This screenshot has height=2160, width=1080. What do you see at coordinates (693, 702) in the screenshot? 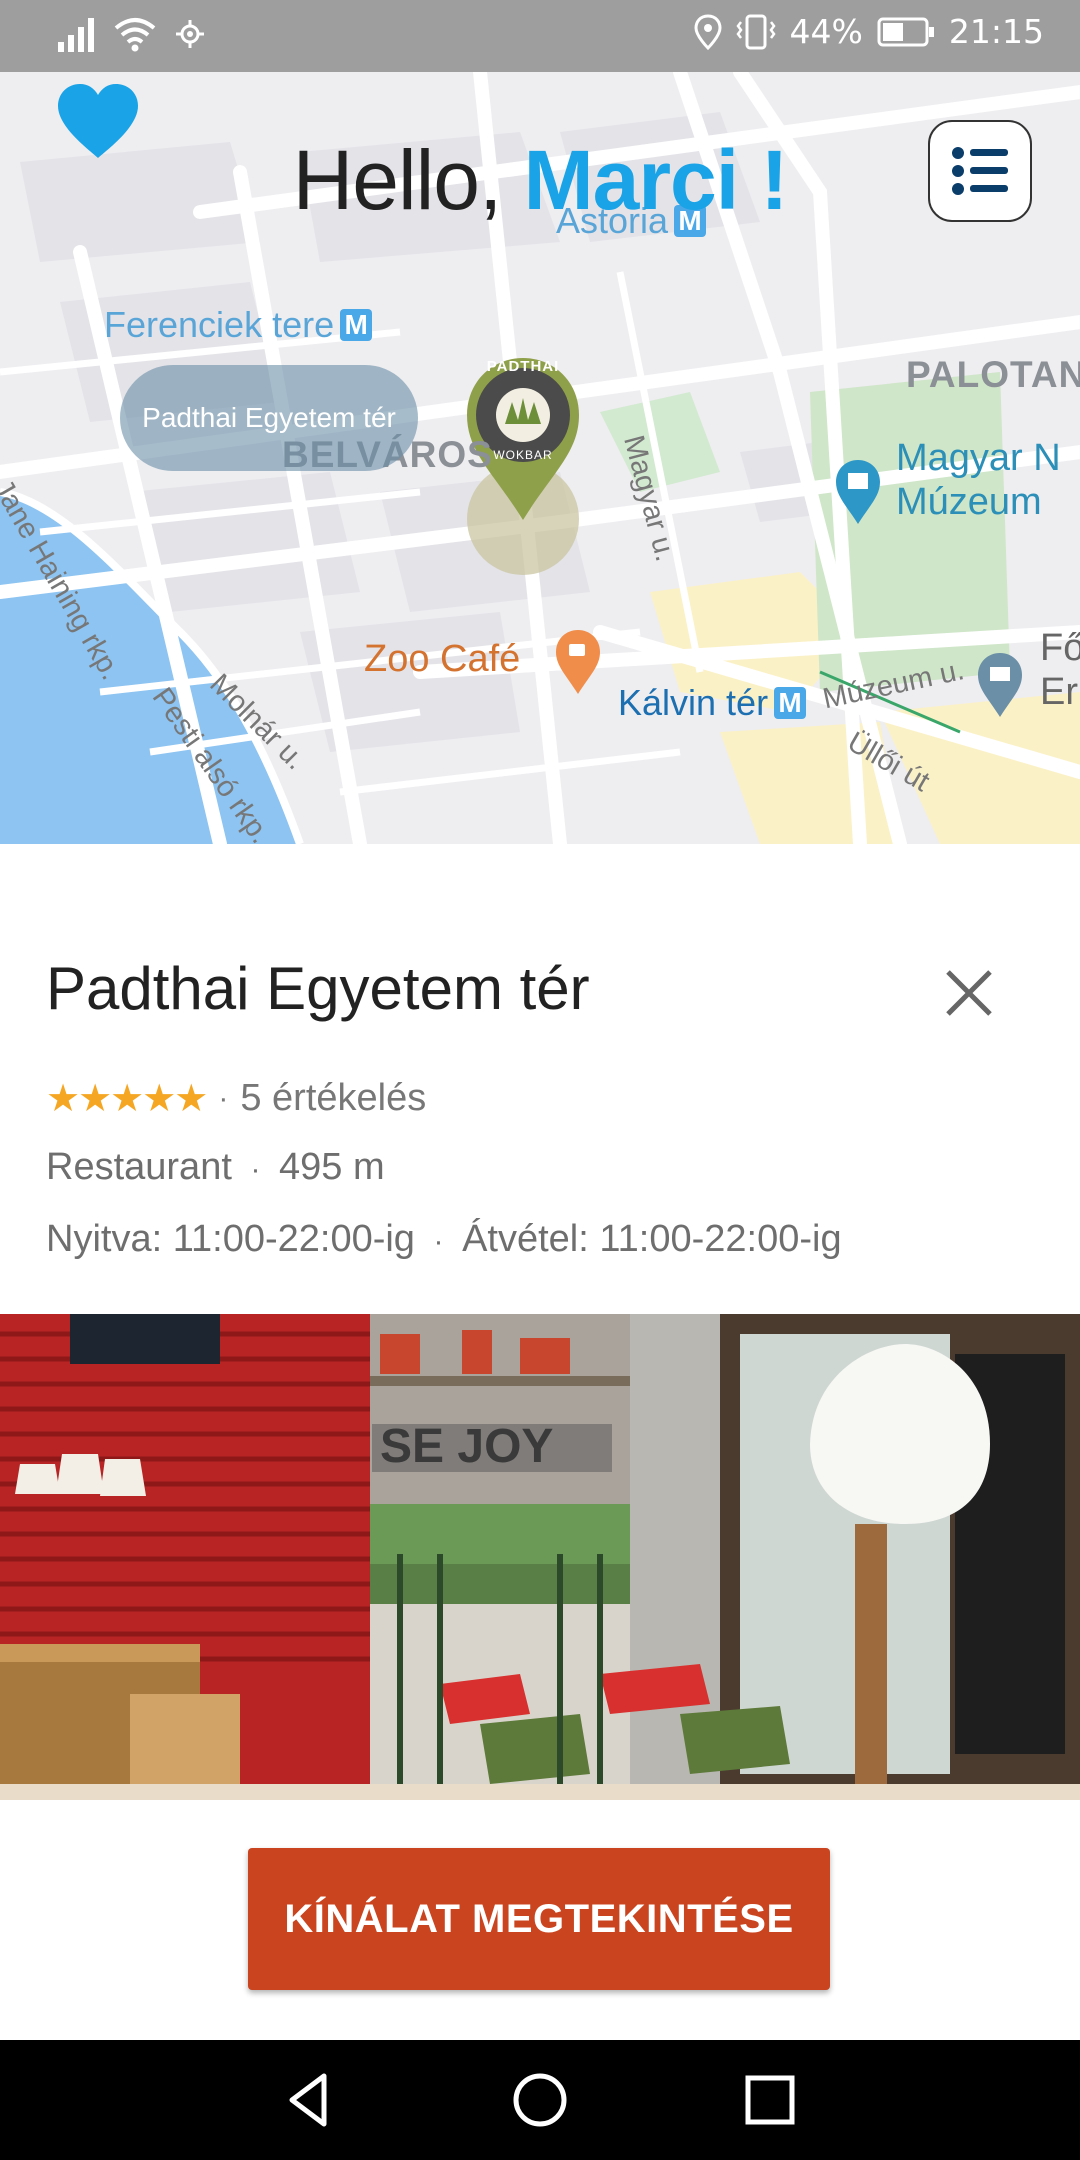
I see `kalvin-label: Kálvin tér` at bounding box center [693, 702].